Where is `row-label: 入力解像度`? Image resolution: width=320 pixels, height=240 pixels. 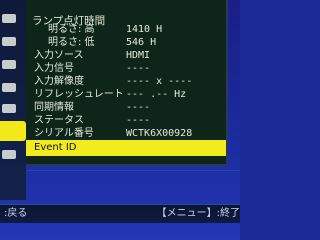 row-label: 入力解像度 is located at coordinates (59, 81).